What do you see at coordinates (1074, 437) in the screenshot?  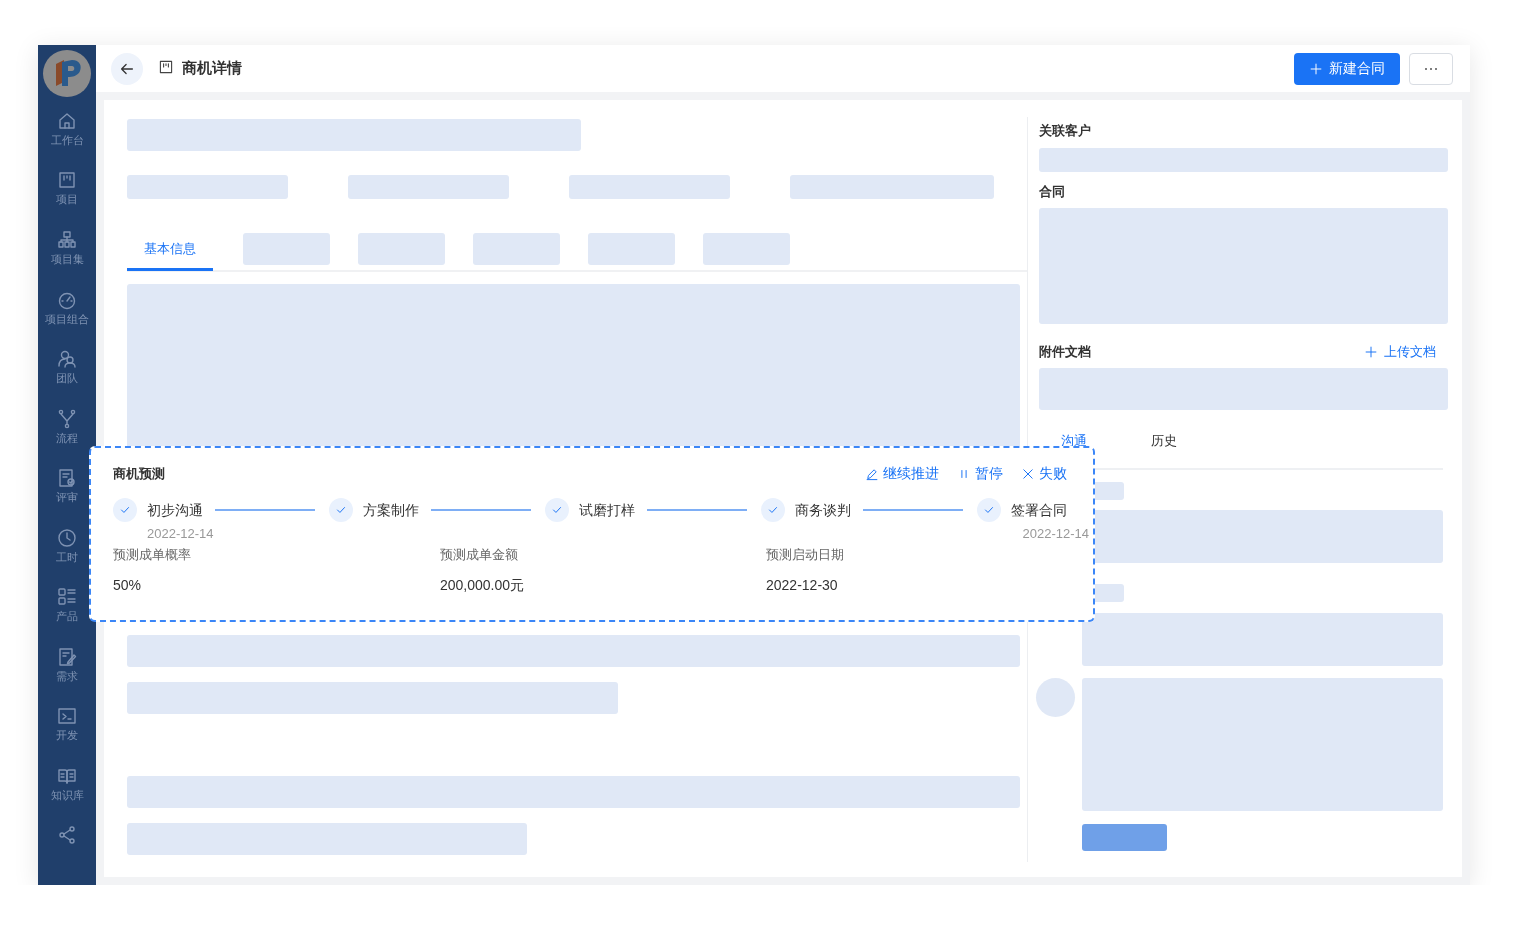 I see `tab: 沟通` at bounding box center [1074, 437].